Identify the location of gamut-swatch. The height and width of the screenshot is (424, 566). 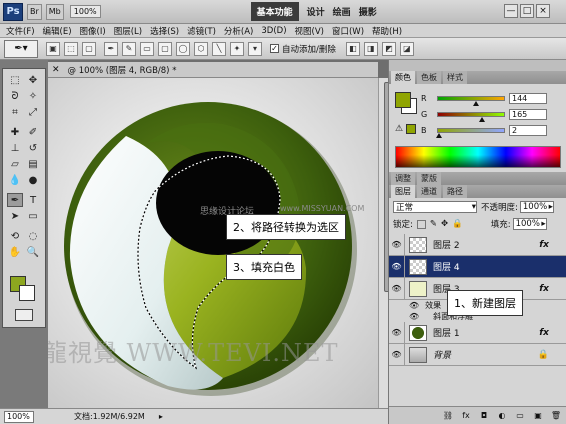
(411, 129).